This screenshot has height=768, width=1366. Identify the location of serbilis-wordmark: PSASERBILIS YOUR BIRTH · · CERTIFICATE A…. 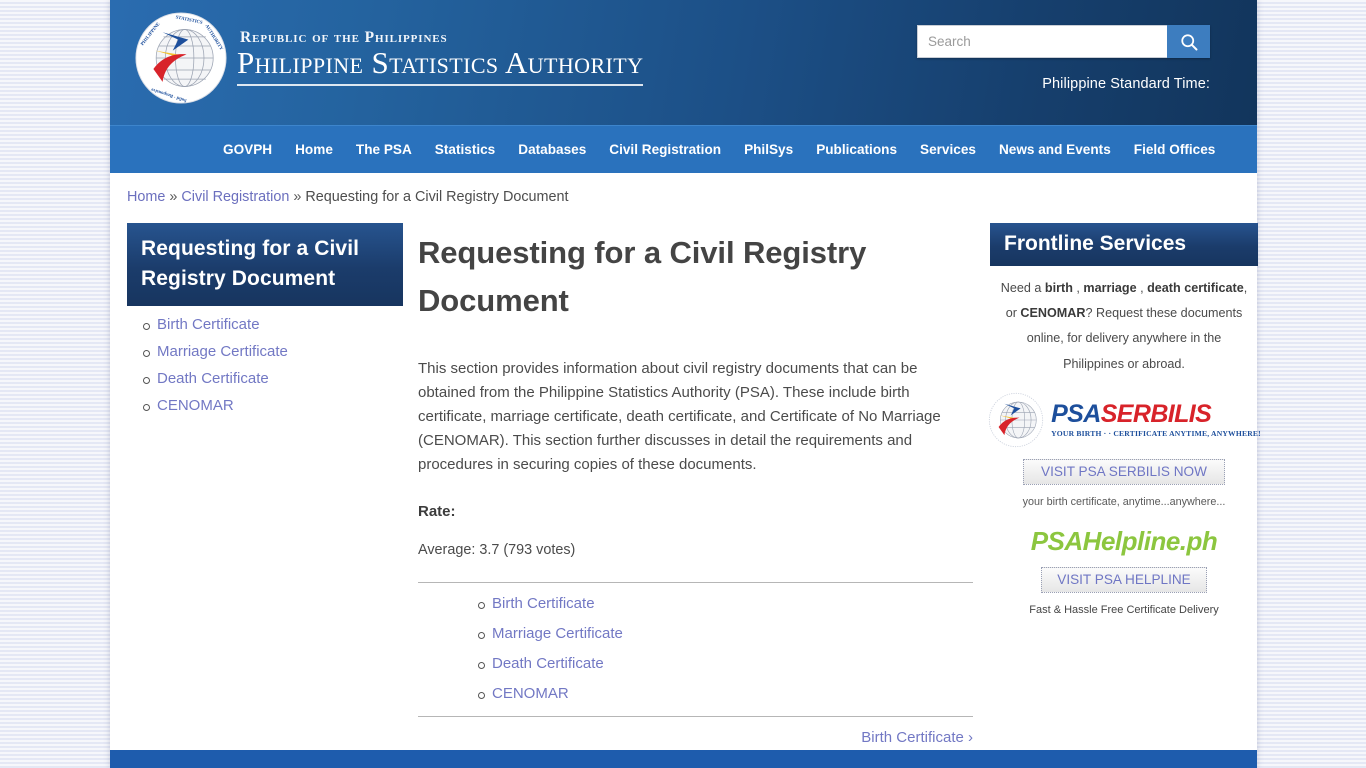
(1156, 418).